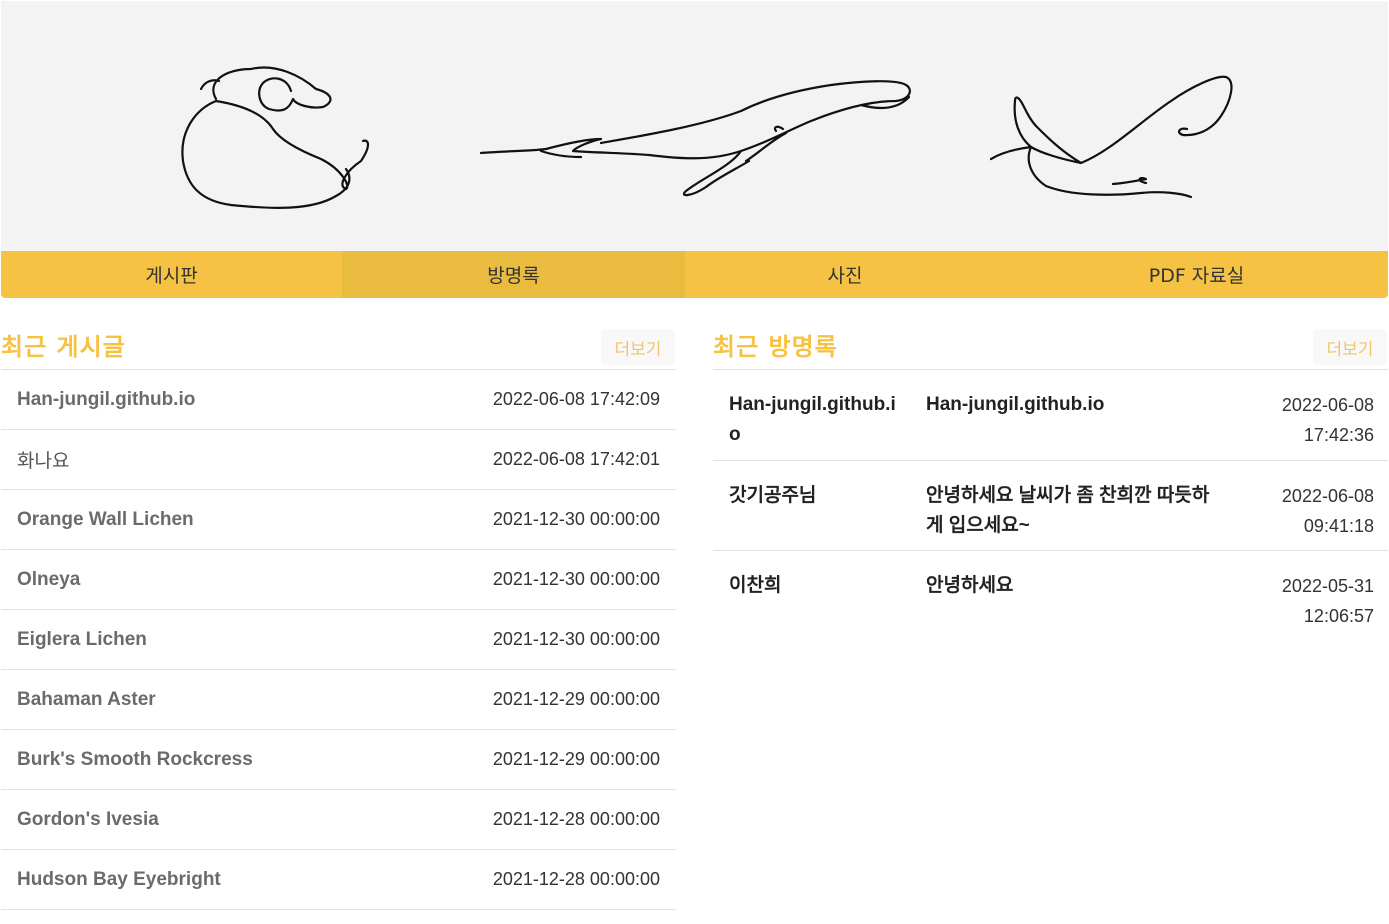  I want to click on guestbook-author: Han-jungil.github.io, so click(812, 419).